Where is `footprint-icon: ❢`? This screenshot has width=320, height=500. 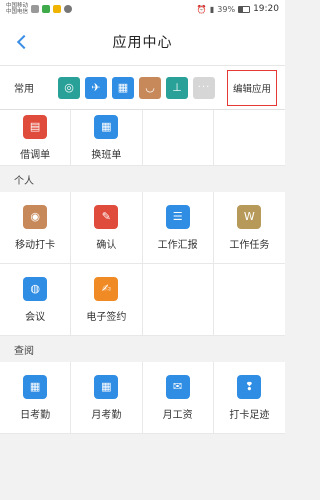
footprint-icon: ❢ is located at coordinates (249, 386).